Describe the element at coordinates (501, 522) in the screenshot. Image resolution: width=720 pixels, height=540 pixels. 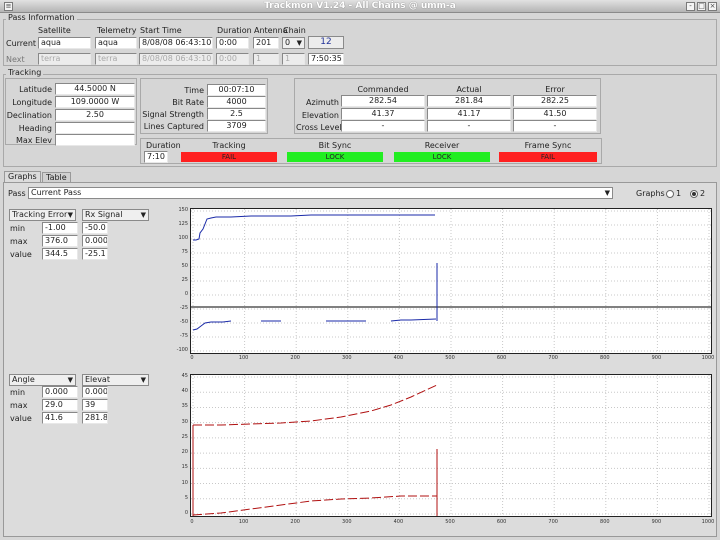
I see `graph2-x-tick: 600` at that location.